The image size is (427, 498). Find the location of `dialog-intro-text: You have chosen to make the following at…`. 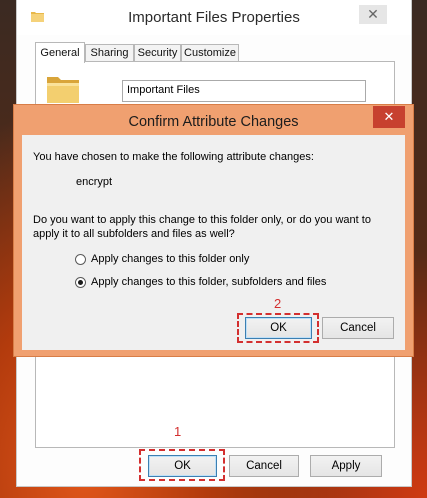

dialog-intro-text: You have chosen to make the following at… is located at coordinates (173, 157).